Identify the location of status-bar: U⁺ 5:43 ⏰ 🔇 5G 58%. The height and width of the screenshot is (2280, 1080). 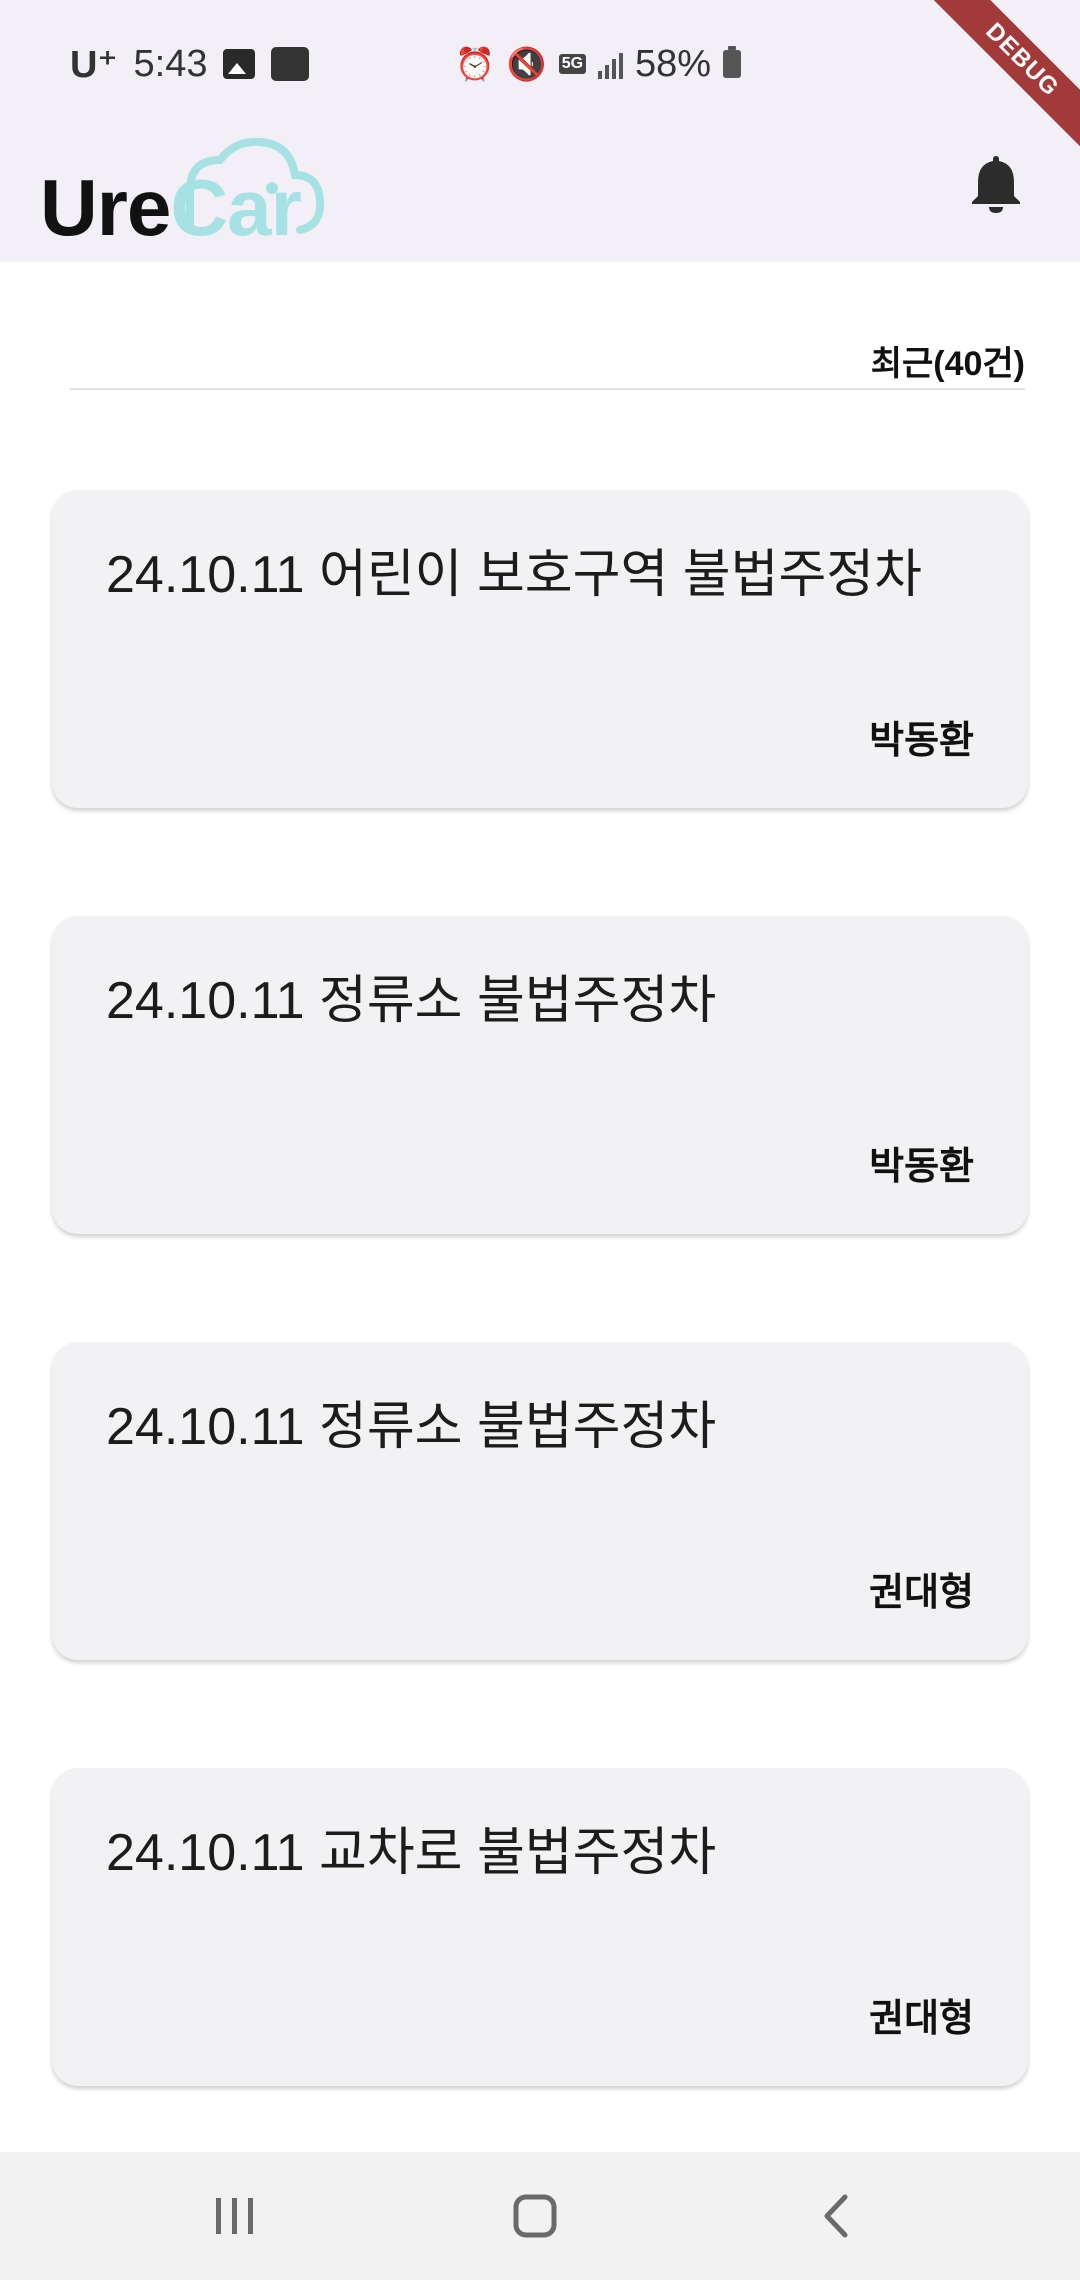
(540, 62).